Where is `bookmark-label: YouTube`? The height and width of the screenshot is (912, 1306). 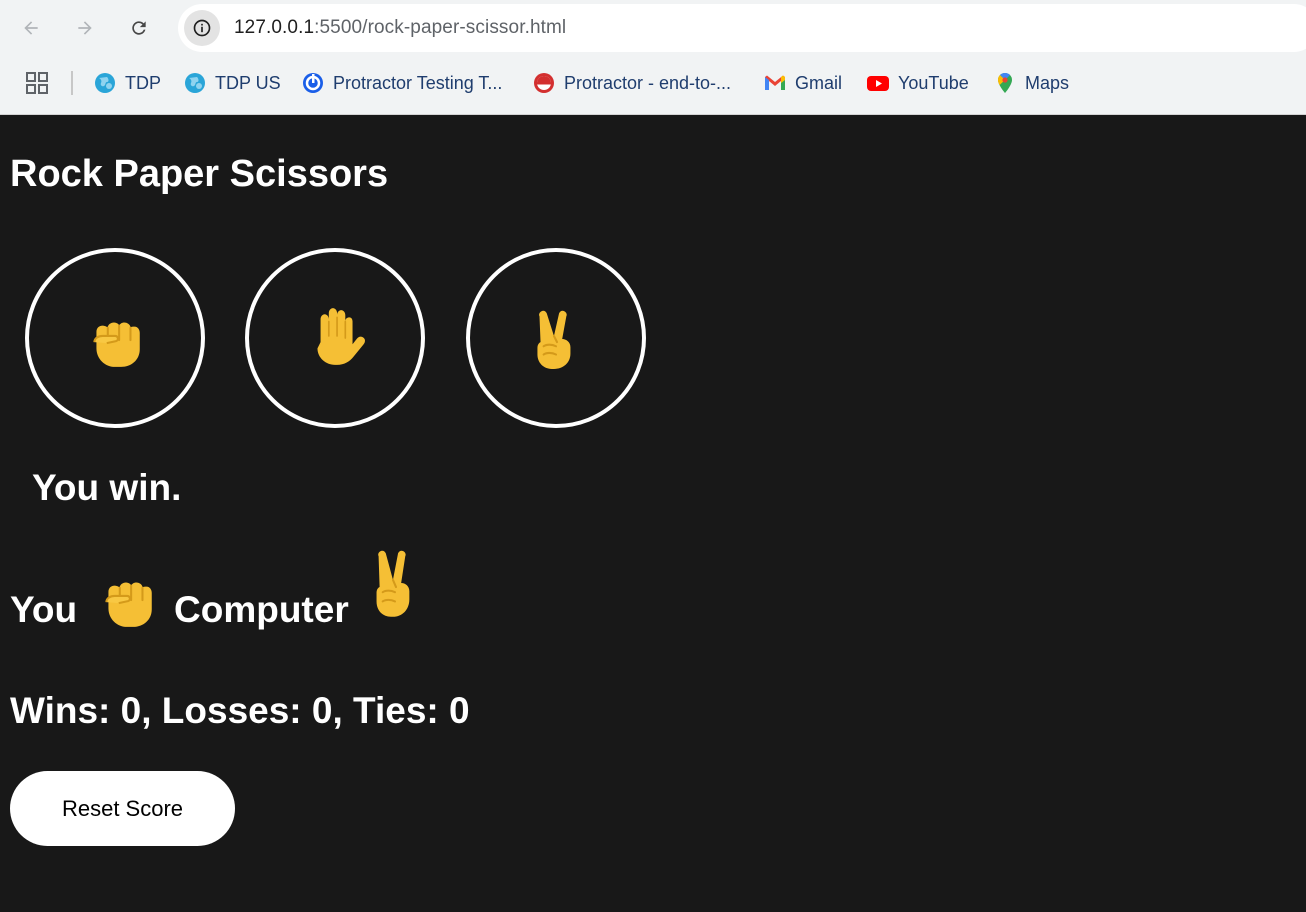
bookmark-label: YouTube is located at coordinates (933, 82).